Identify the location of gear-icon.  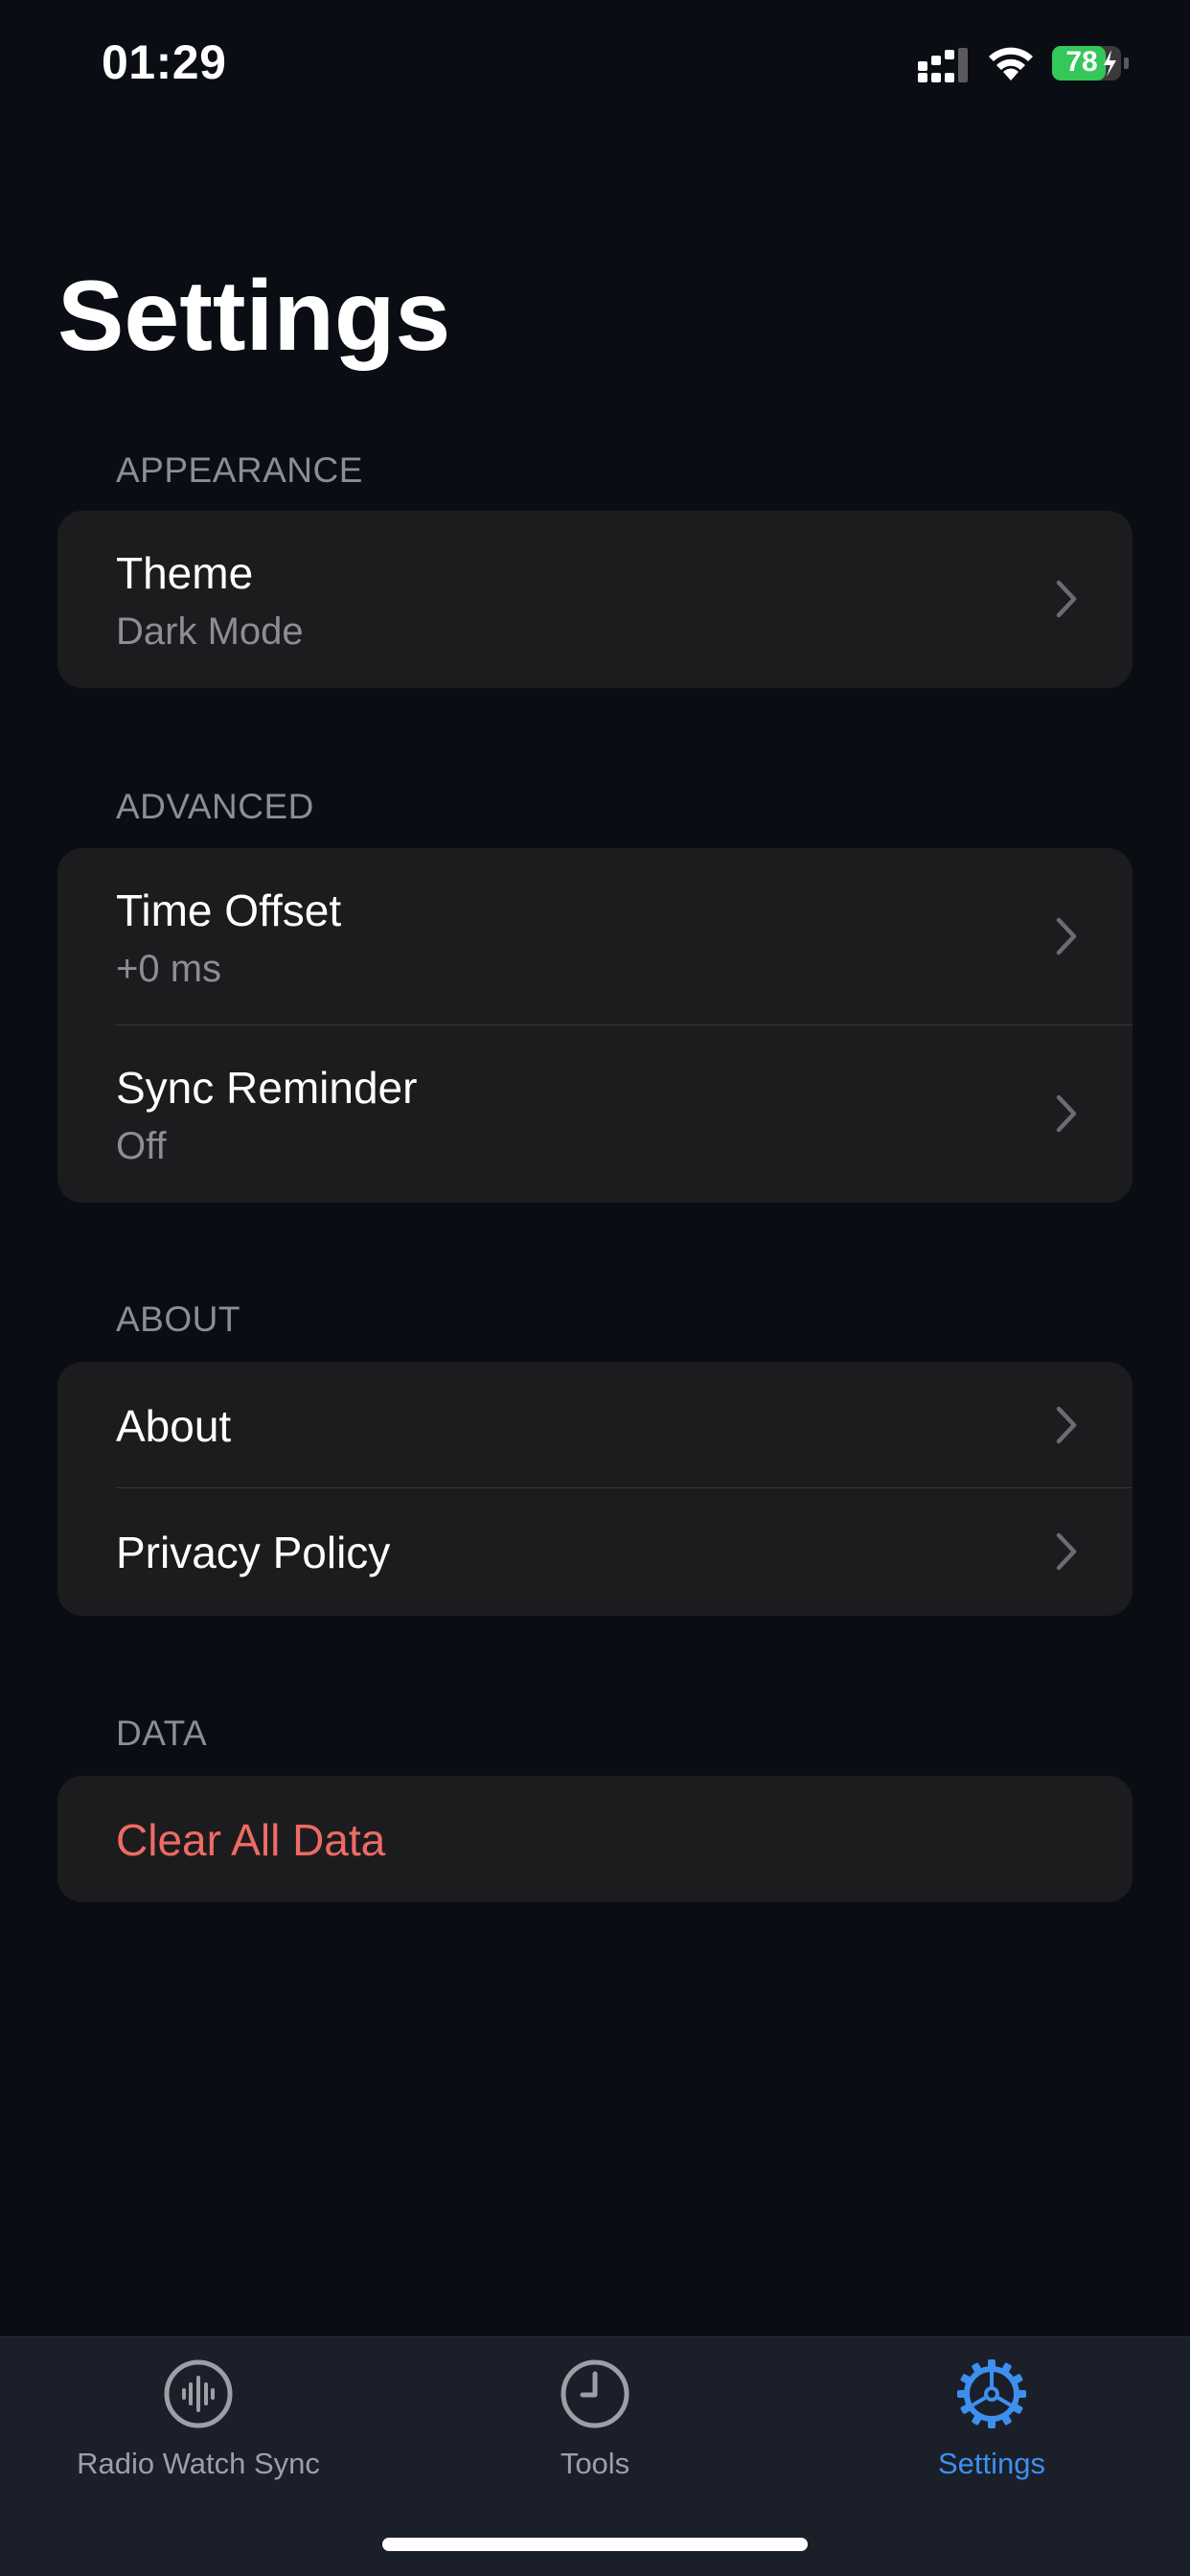
(991, 2393).